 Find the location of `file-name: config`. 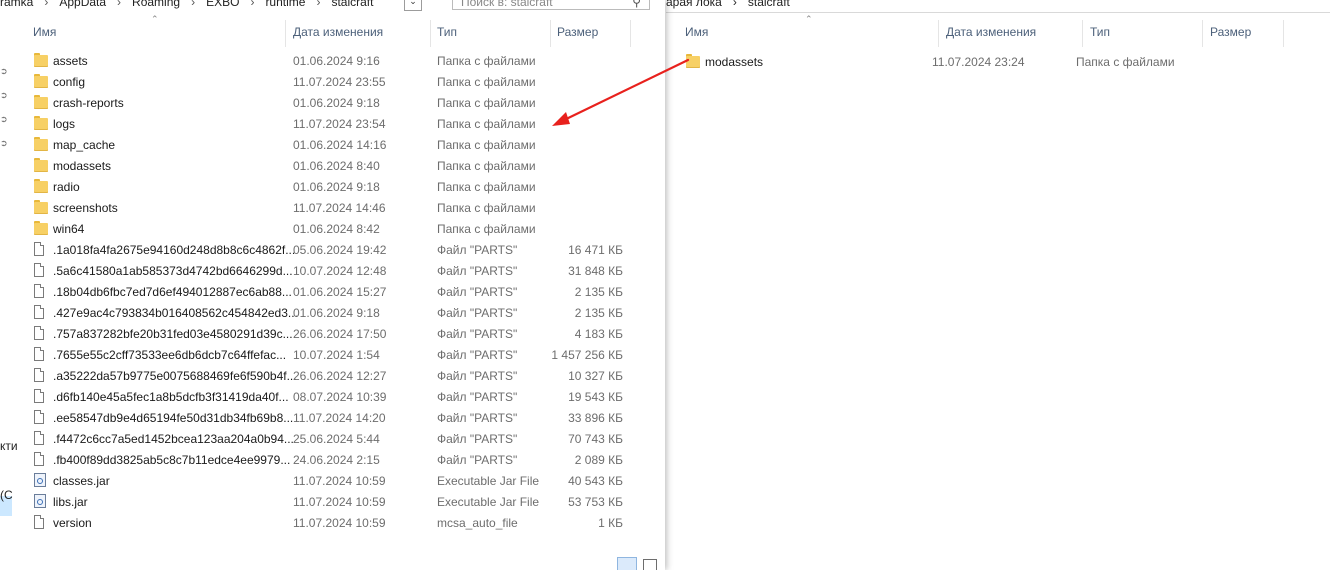

file-name: config is located at coordinates (69, 82).